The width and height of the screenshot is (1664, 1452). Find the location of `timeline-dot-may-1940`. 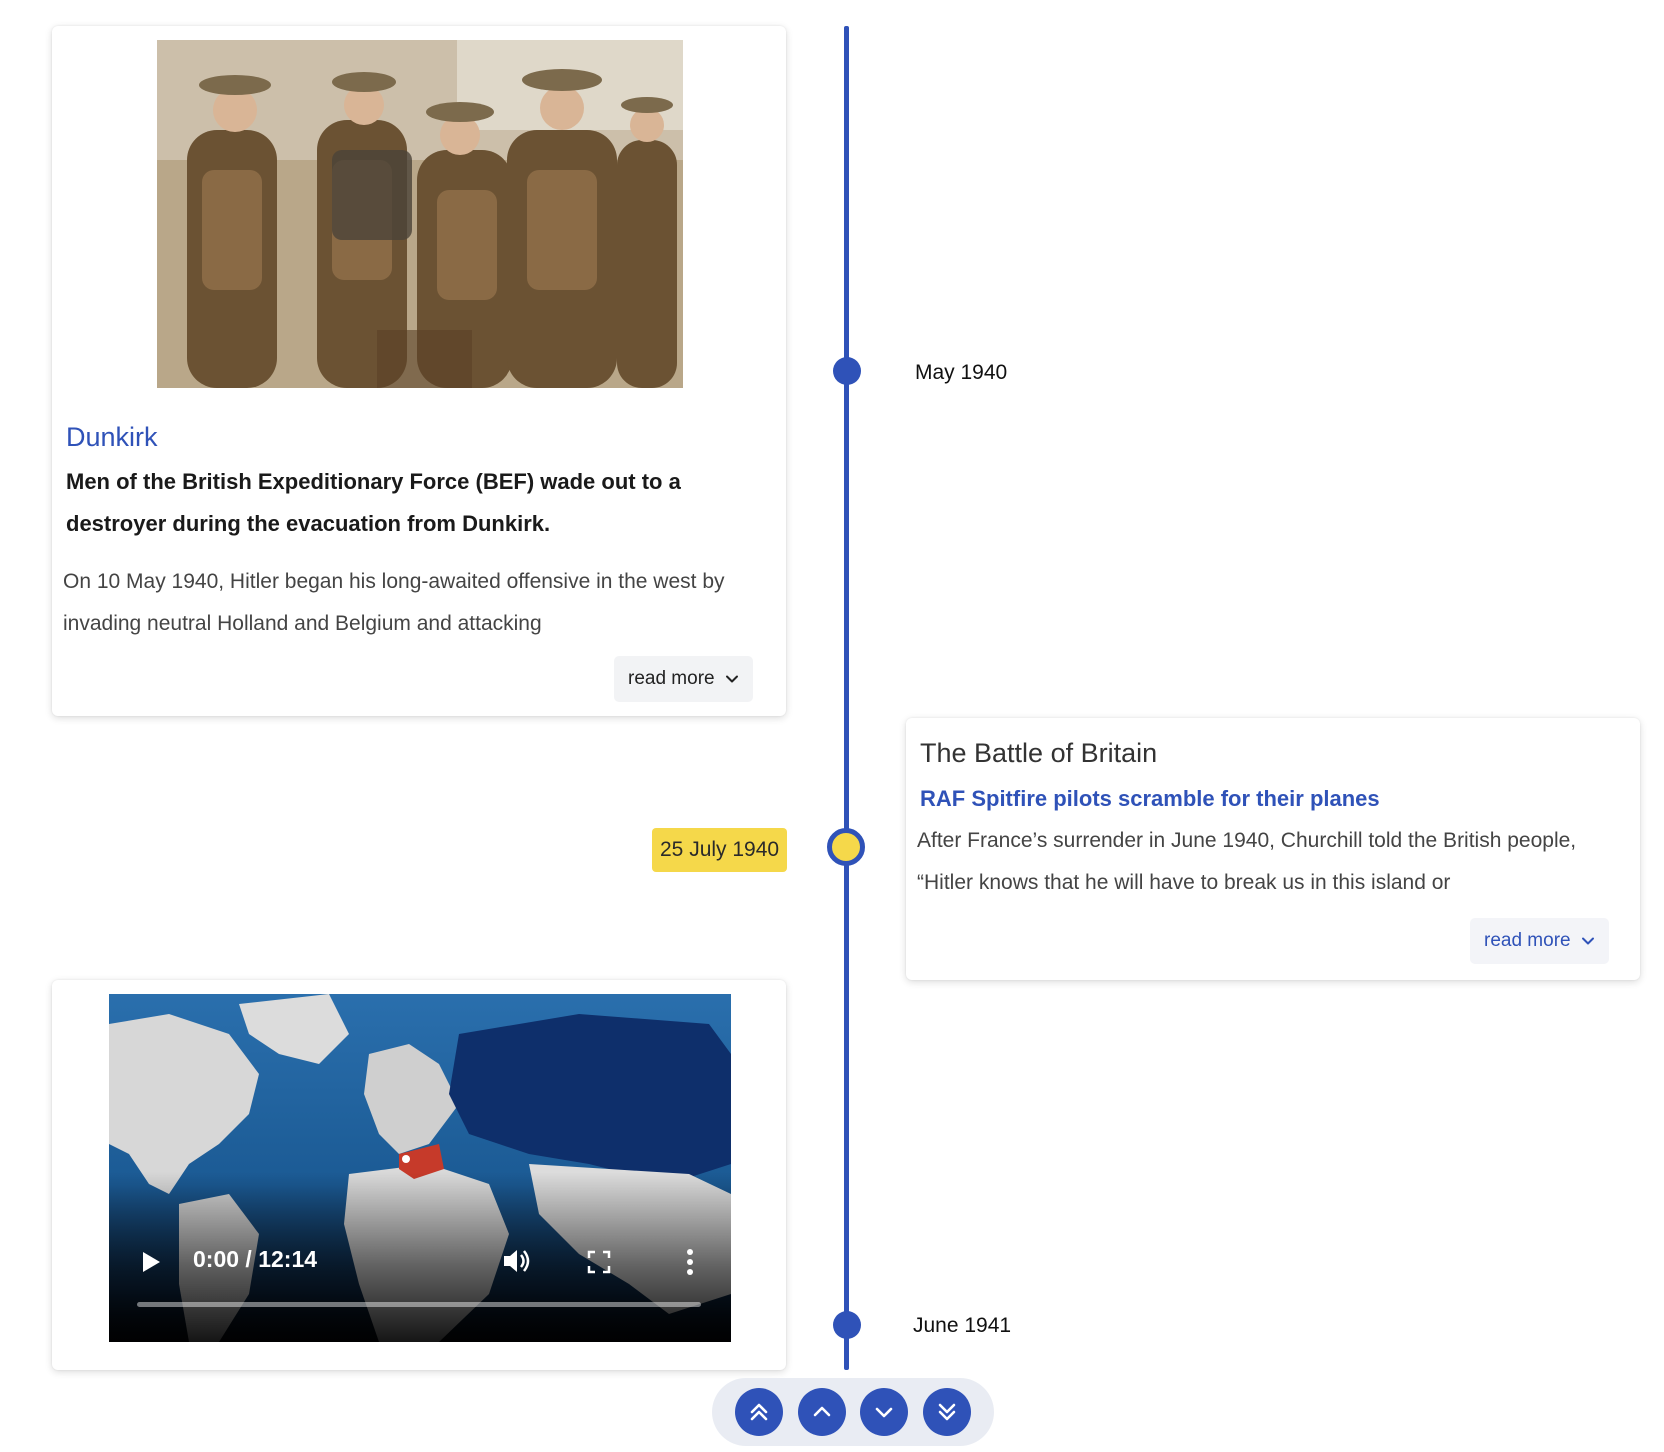

timeline-dot-may-1940 is located at coordinates (847, 371).